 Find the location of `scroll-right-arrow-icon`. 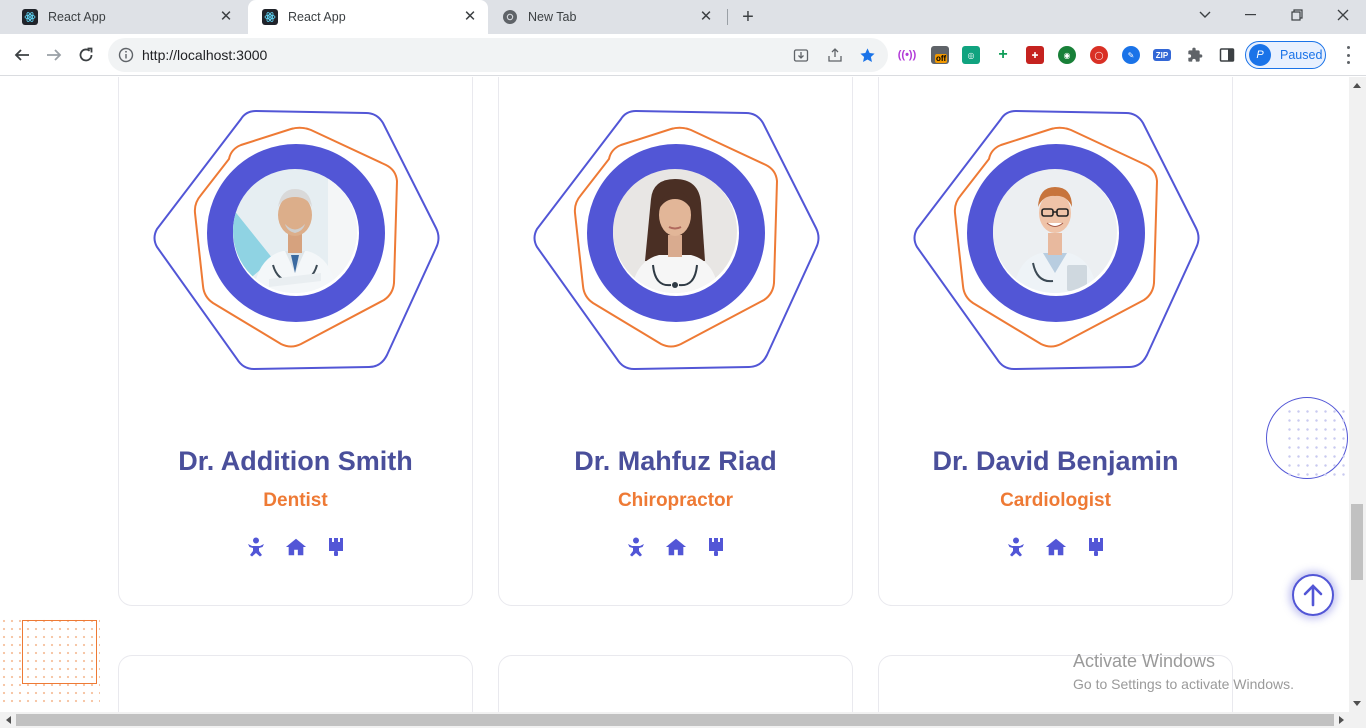

scroll-right-arrow-icon is located at coordinates (1342, 720).